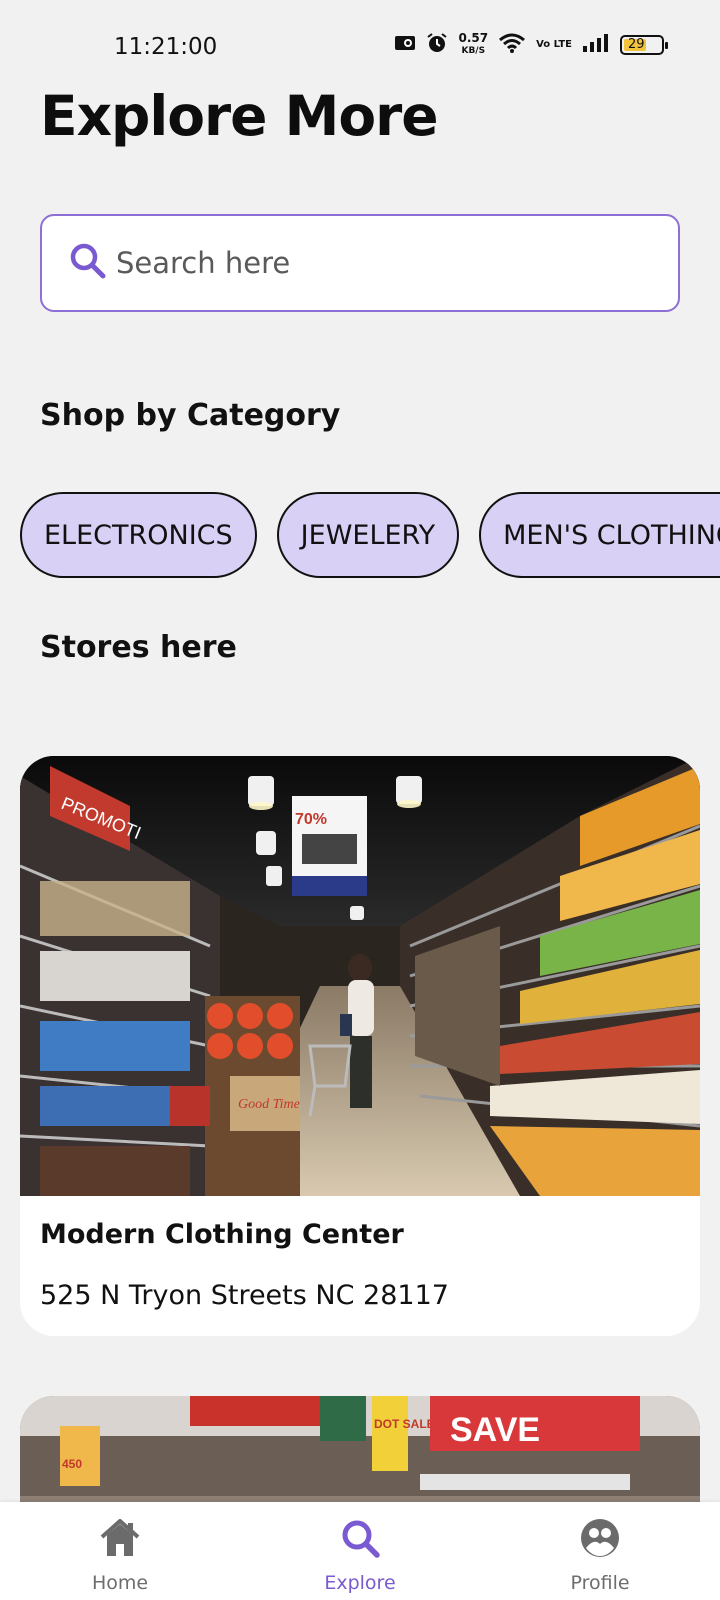 The width and height of the screenshot is (720, 1600). Describe the element at coordinates (269, 1104) in the screenshot. I see `product-brand-text: Good Time` at that location.